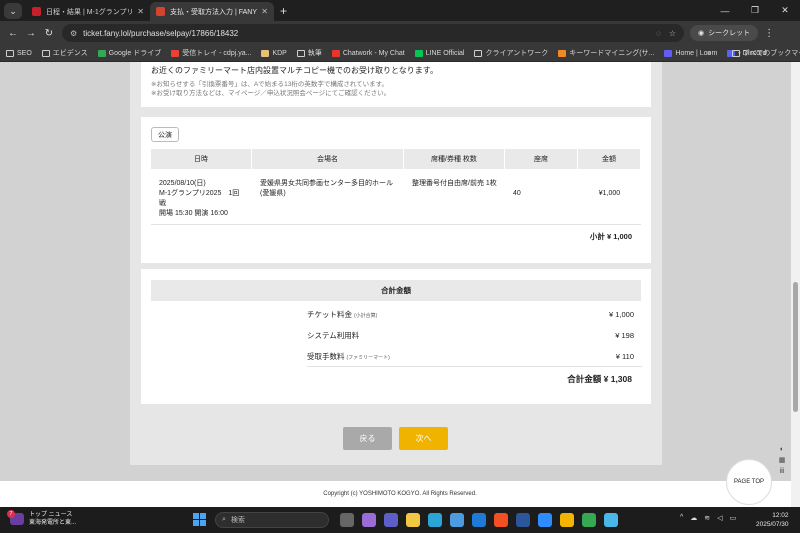 This screenshot has height=533, width=800. What do you see at coordinates (658, 33) in the screenshot?
I see `eye-off-icon: ◌` at bounding box center [658, 33].